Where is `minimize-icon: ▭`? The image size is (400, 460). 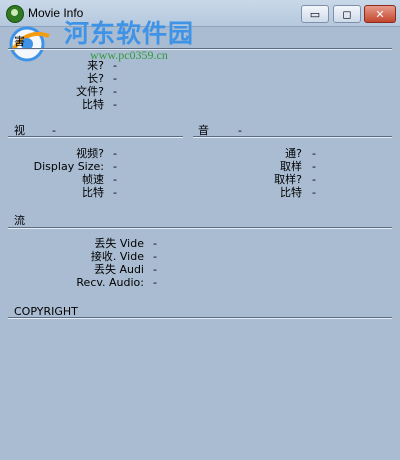 minimize-icon: ▭ is located at coordinates (315, 14).